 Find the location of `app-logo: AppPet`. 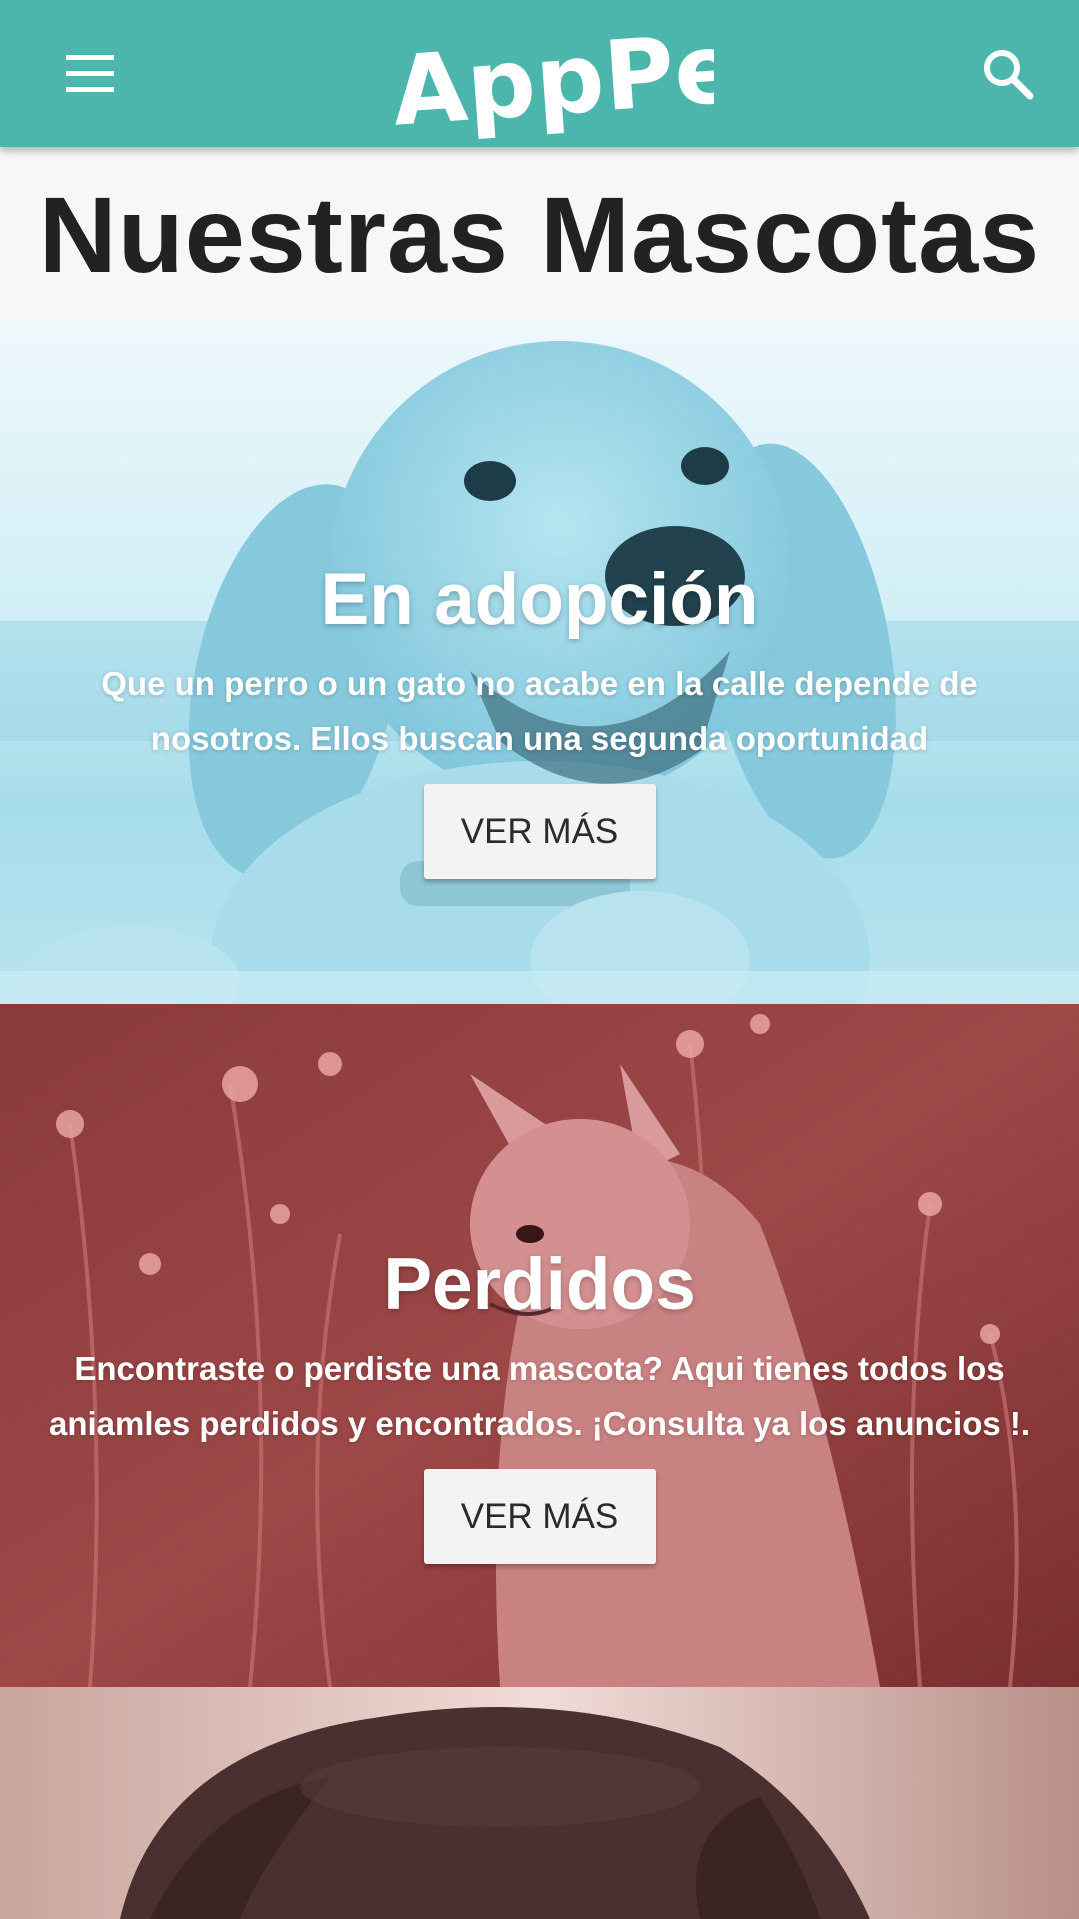

app-logo: AppPet is located at coordinates (588, 77).